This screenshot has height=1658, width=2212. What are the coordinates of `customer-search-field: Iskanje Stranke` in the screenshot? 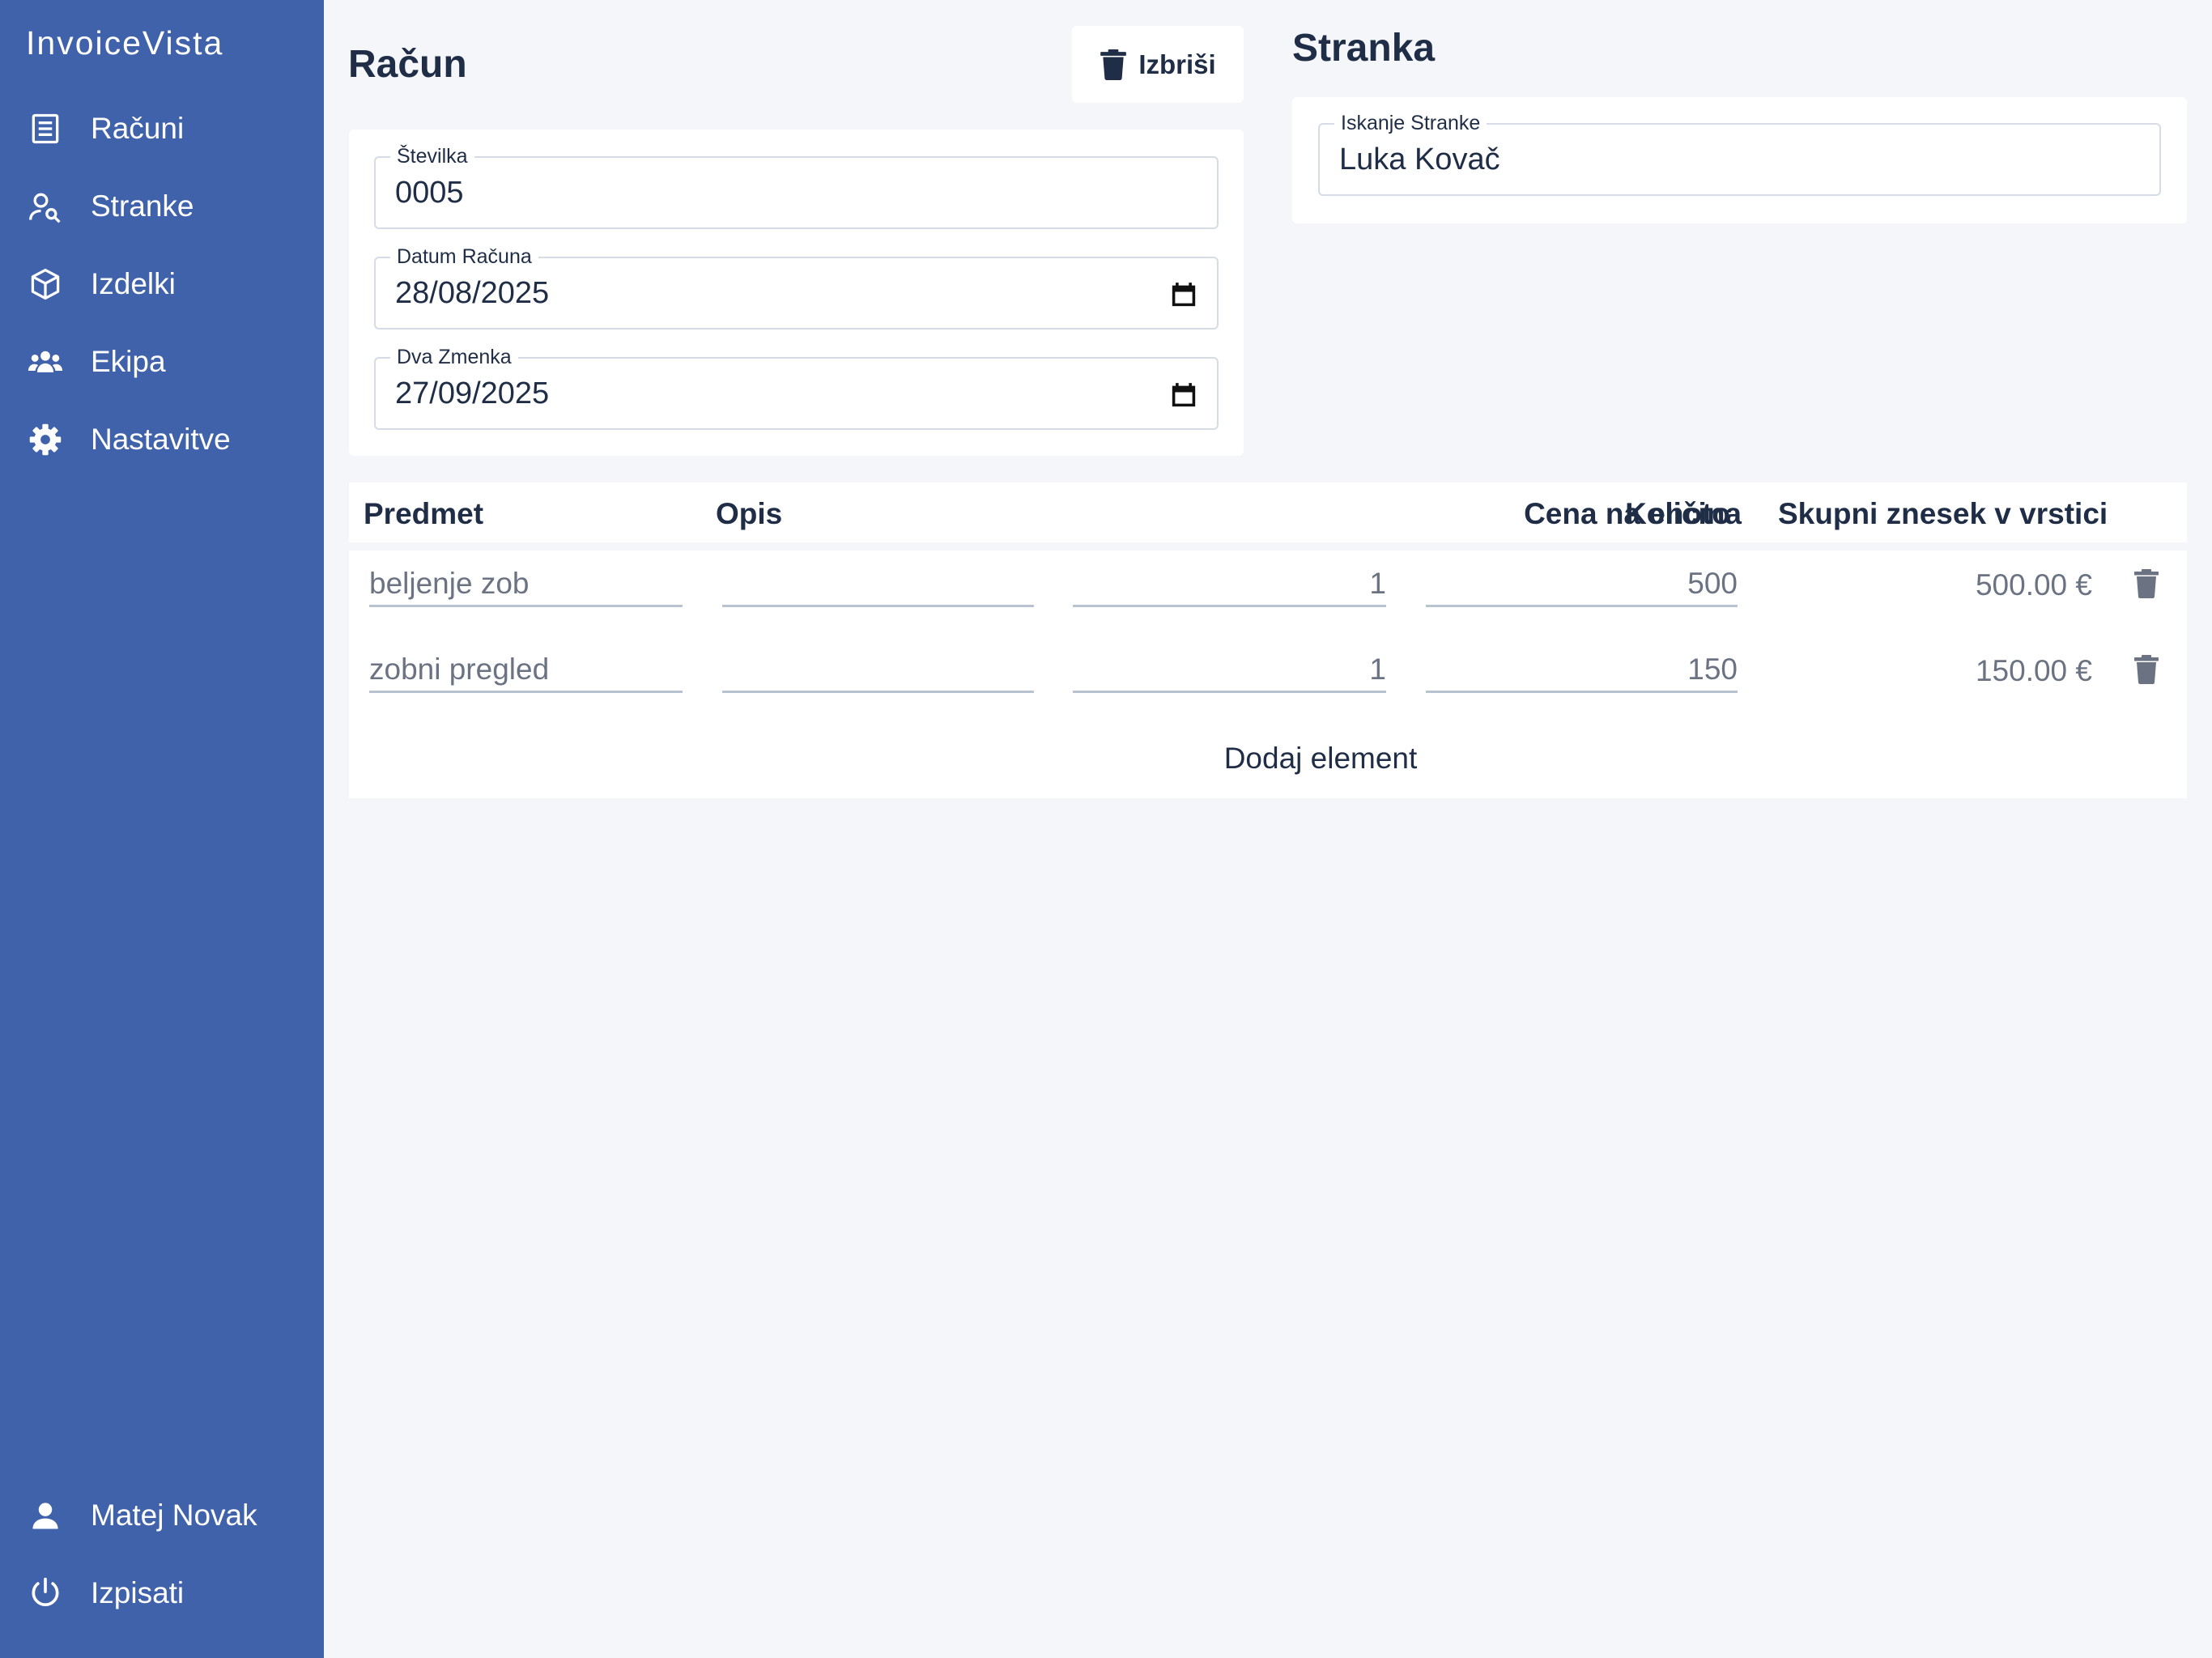 It's located at (1740, 154).